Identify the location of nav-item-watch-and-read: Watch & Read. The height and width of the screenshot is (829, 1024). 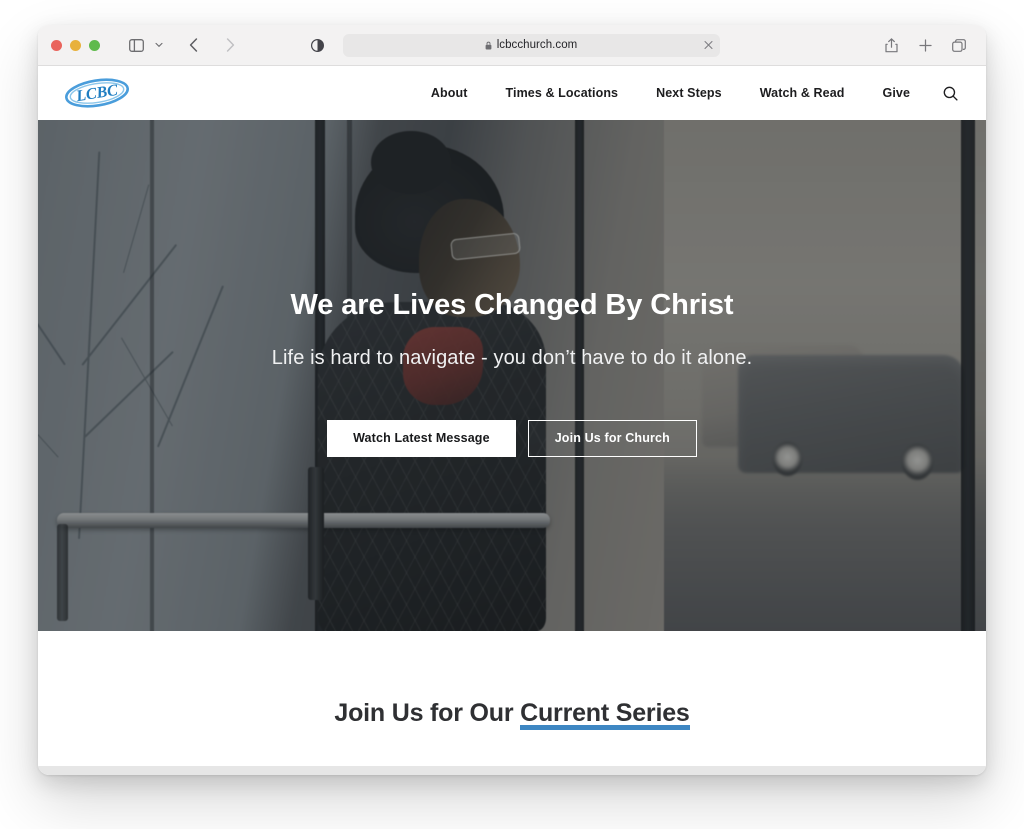
(802, 93).